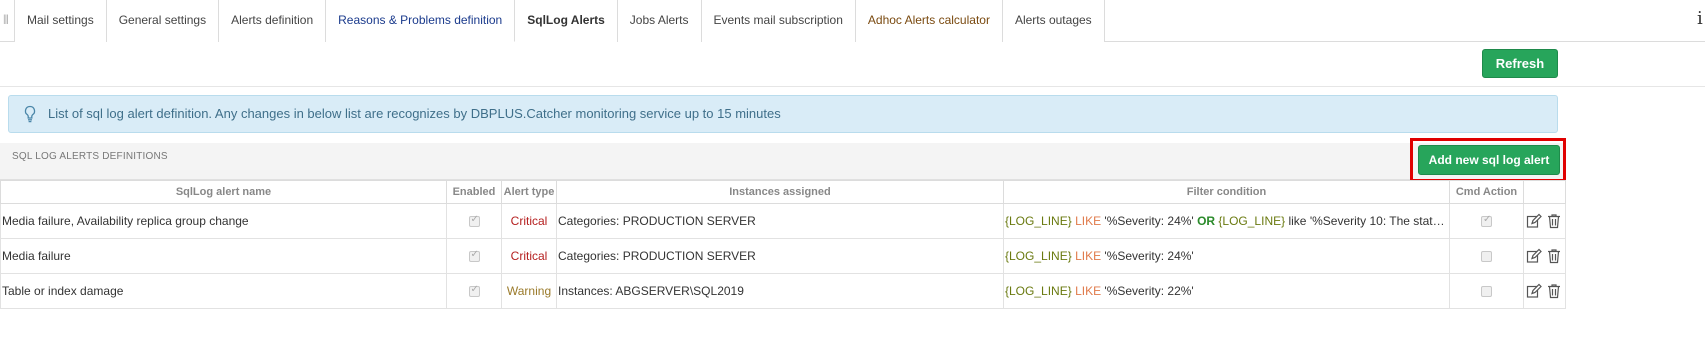 This screenshot has width=1705, height=340. What do you see at coordinates (1226, 291) in the screenshot?
I see `filter-condition: {LOG_LINE} LIKE '%Severity: 22%'` at bounding box center [1226, 291].